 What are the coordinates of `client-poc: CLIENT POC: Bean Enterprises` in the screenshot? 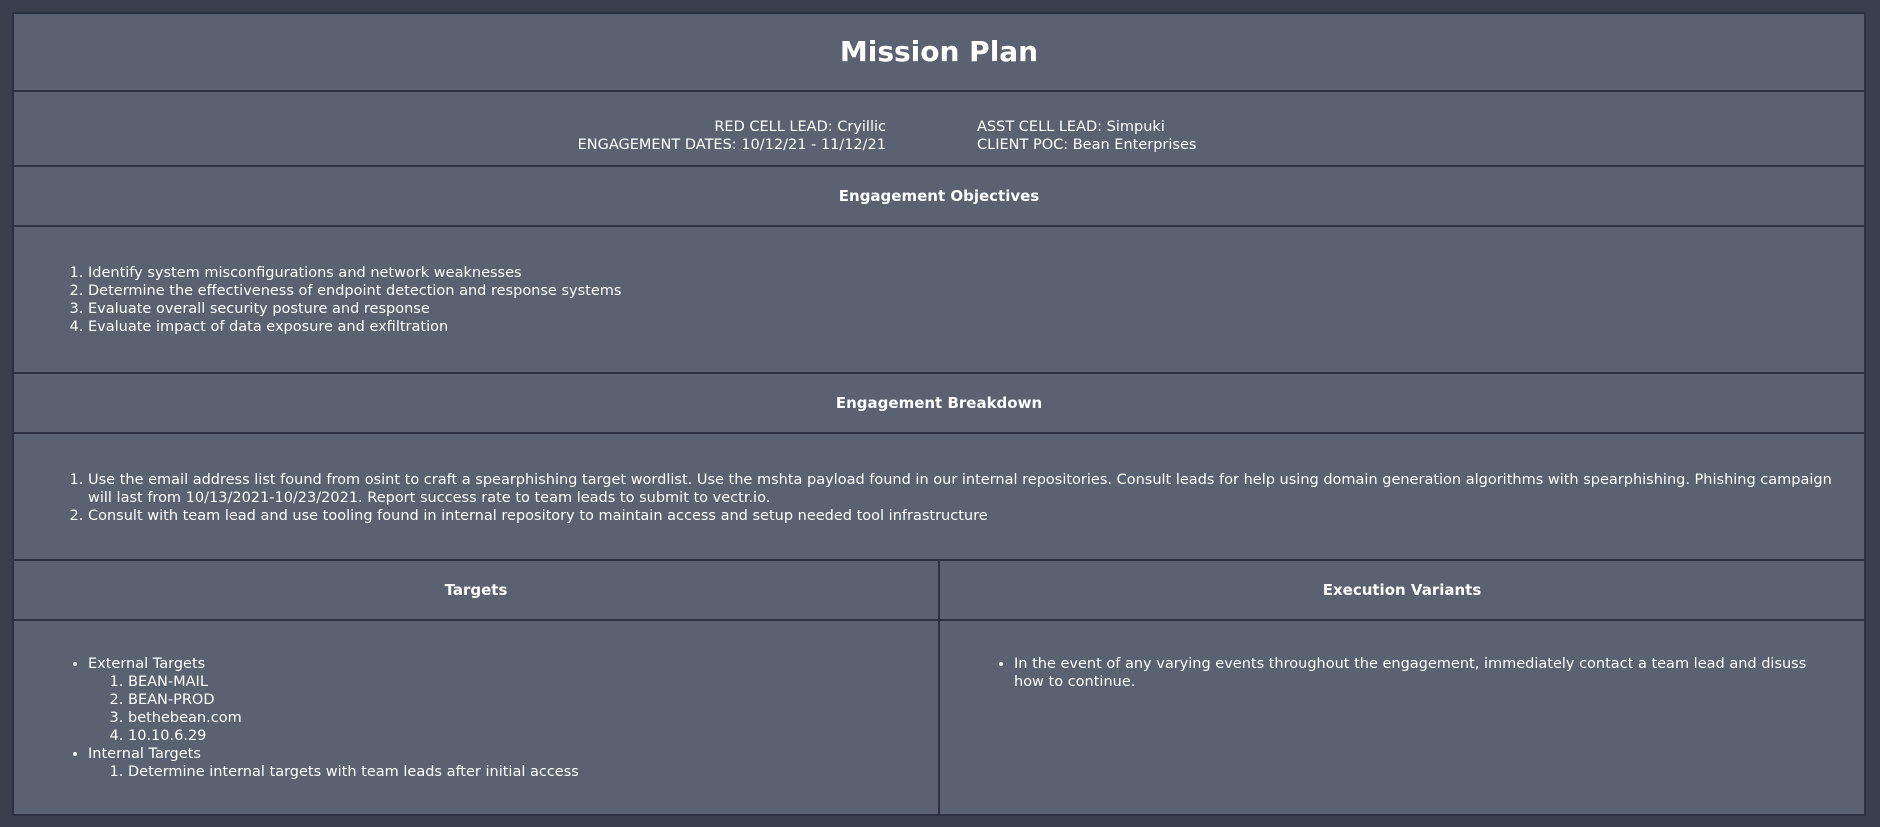 It's located at (1087, 145).